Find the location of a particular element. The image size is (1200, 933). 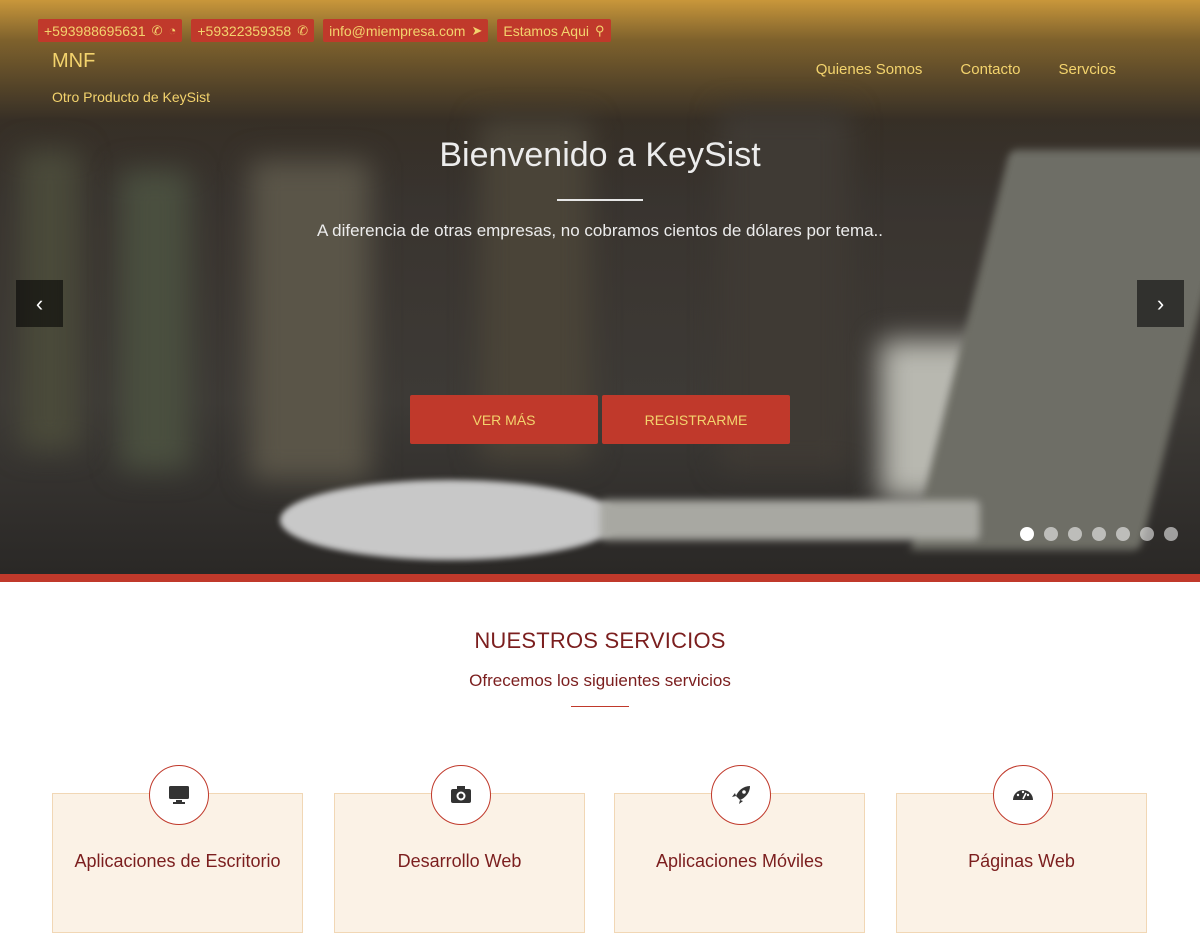

carousel-indicators is located at coordinates (1099, 534).